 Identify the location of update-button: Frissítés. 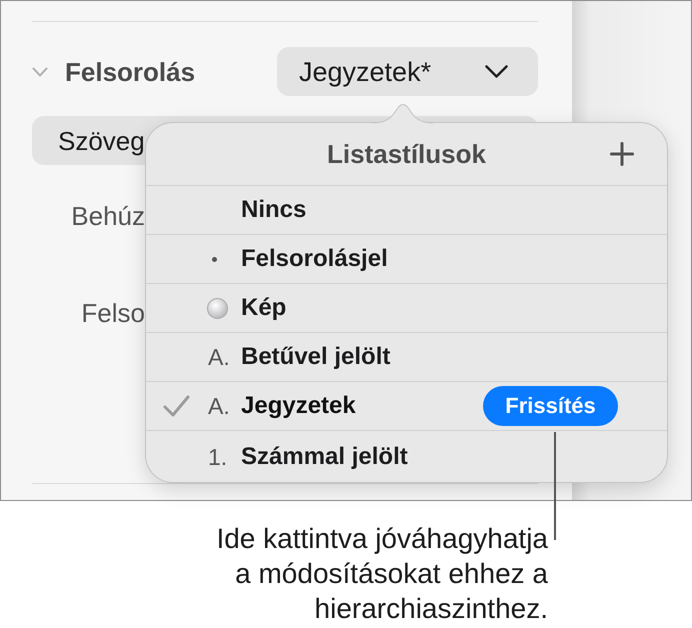
(550, 406).